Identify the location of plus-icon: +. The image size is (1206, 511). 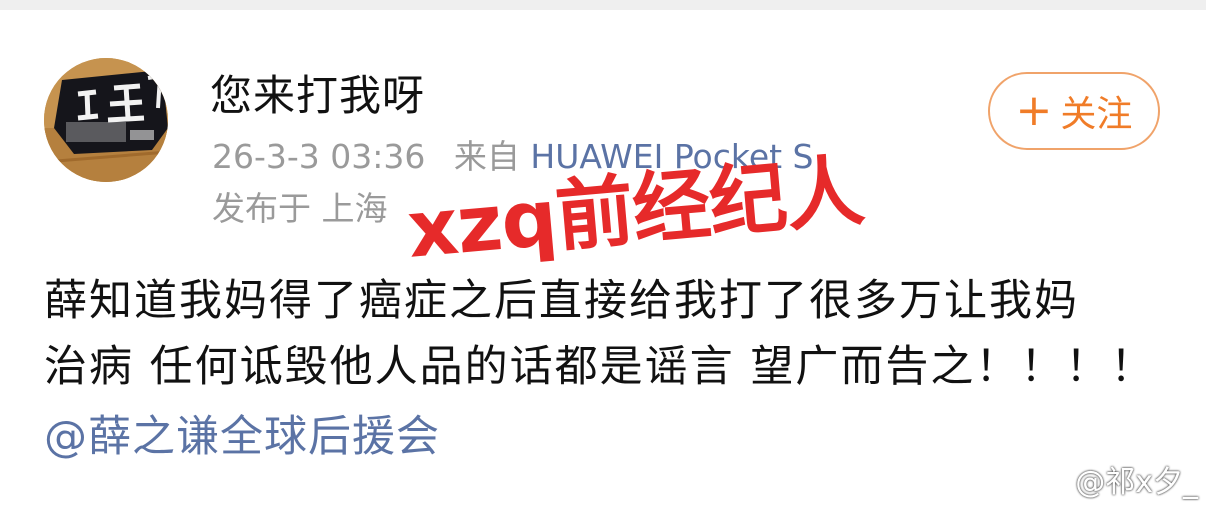
(1034, 110).